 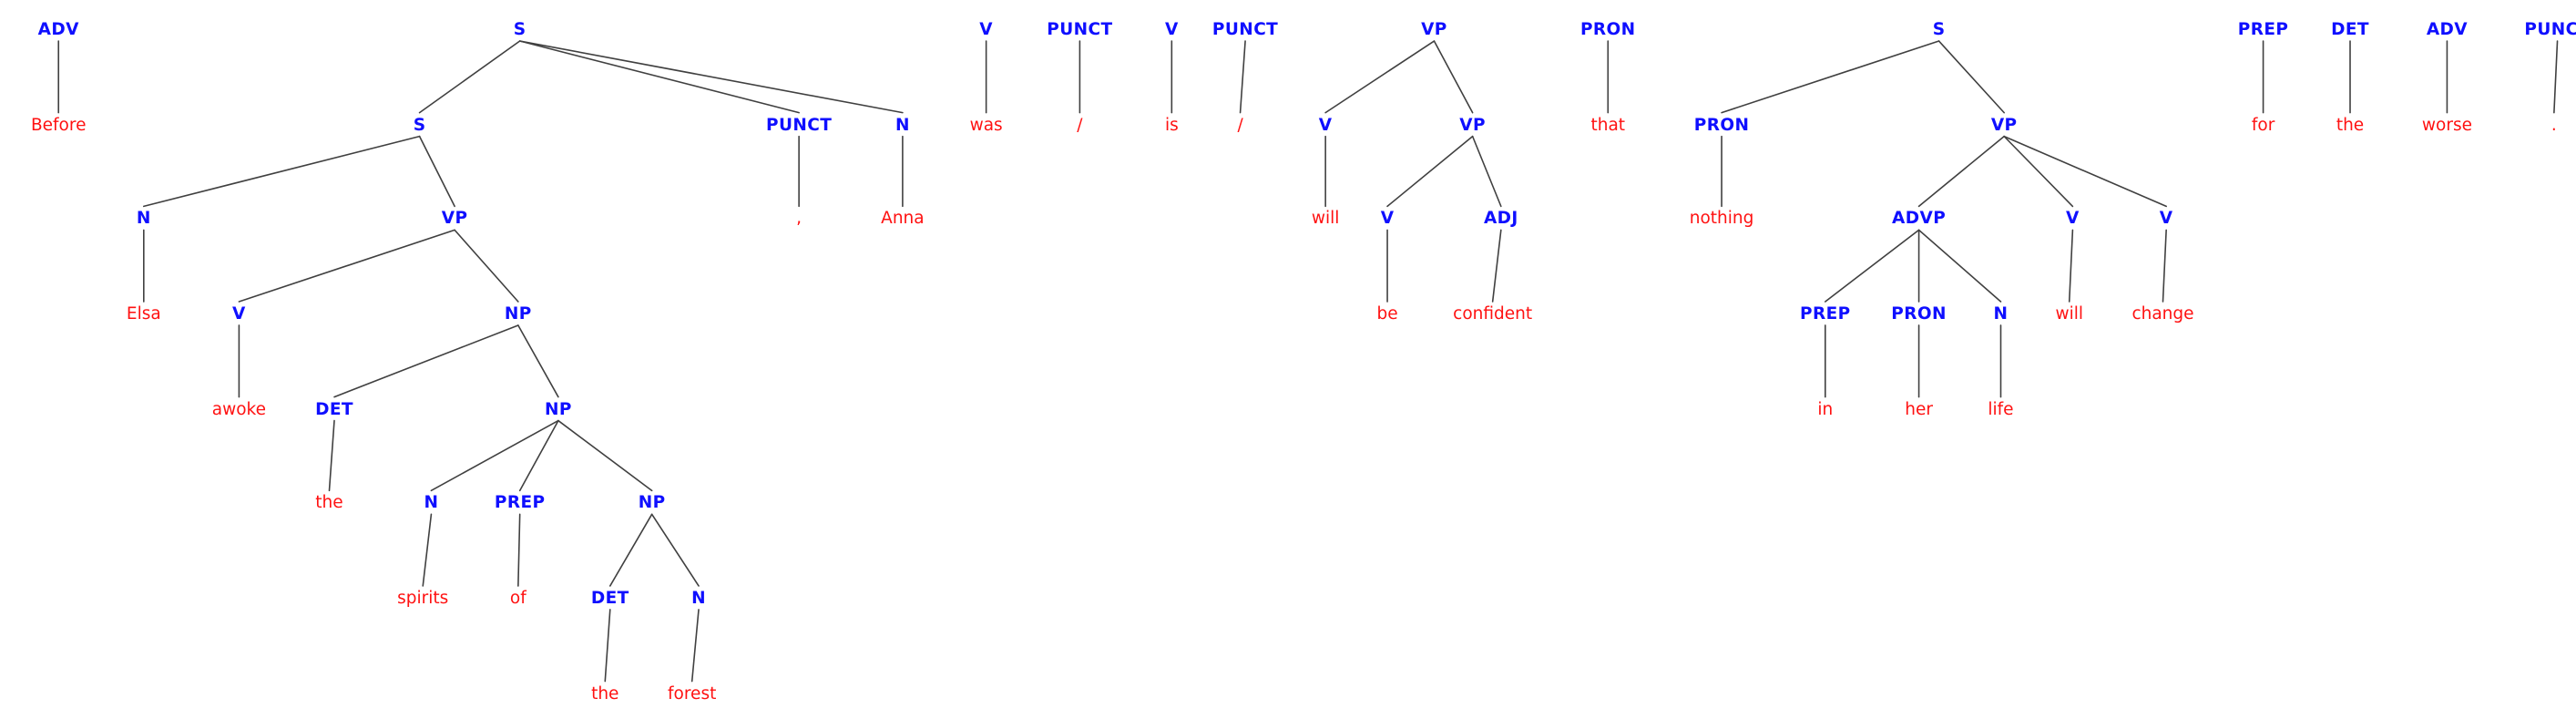 What do you see at coordinates (1171, 125) in the screenshot?
I see `tree-terminal-is: is` at bounding box center [1171, 125].